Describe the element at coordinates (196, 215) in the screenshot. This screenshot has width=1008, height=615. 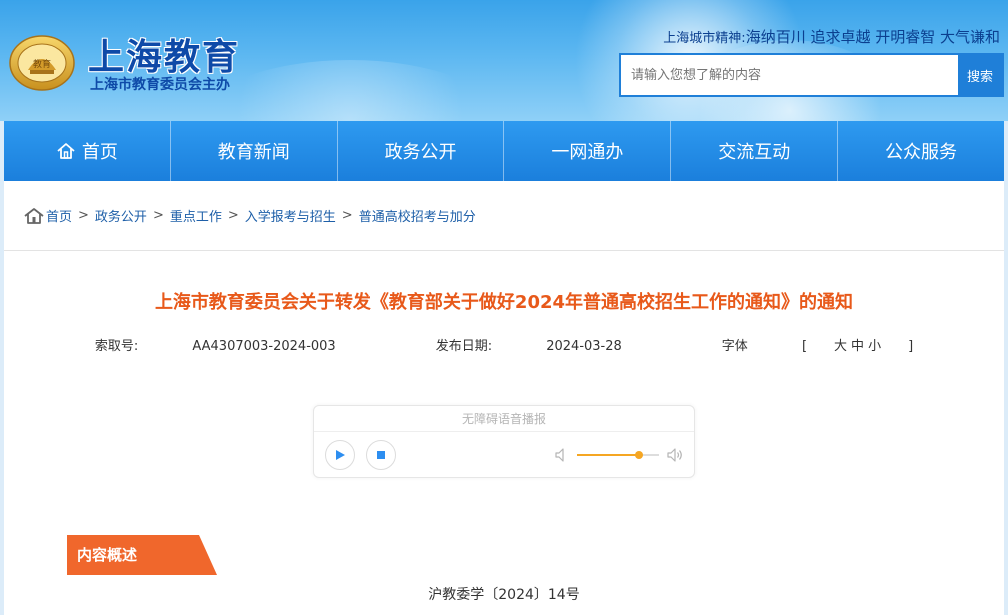
I see `breadcrumb-item-key-work: 重点工作` at that location.